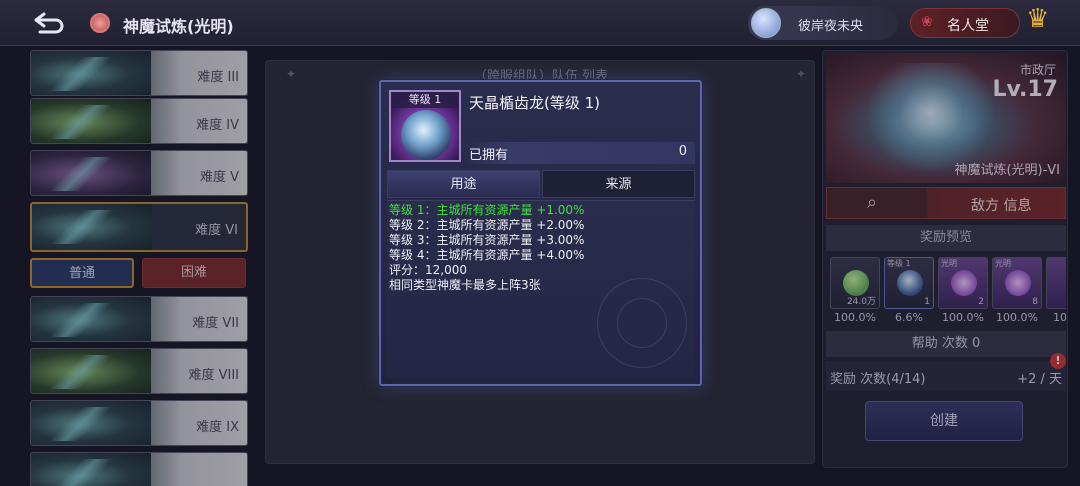 Image resolution: width=1080 pixels, height=486 pixels. What do you see at coordinates (927, 22) in the screenshot?
I see `hall-of-fame-icon: ❀` at bounding box center [927, 22].